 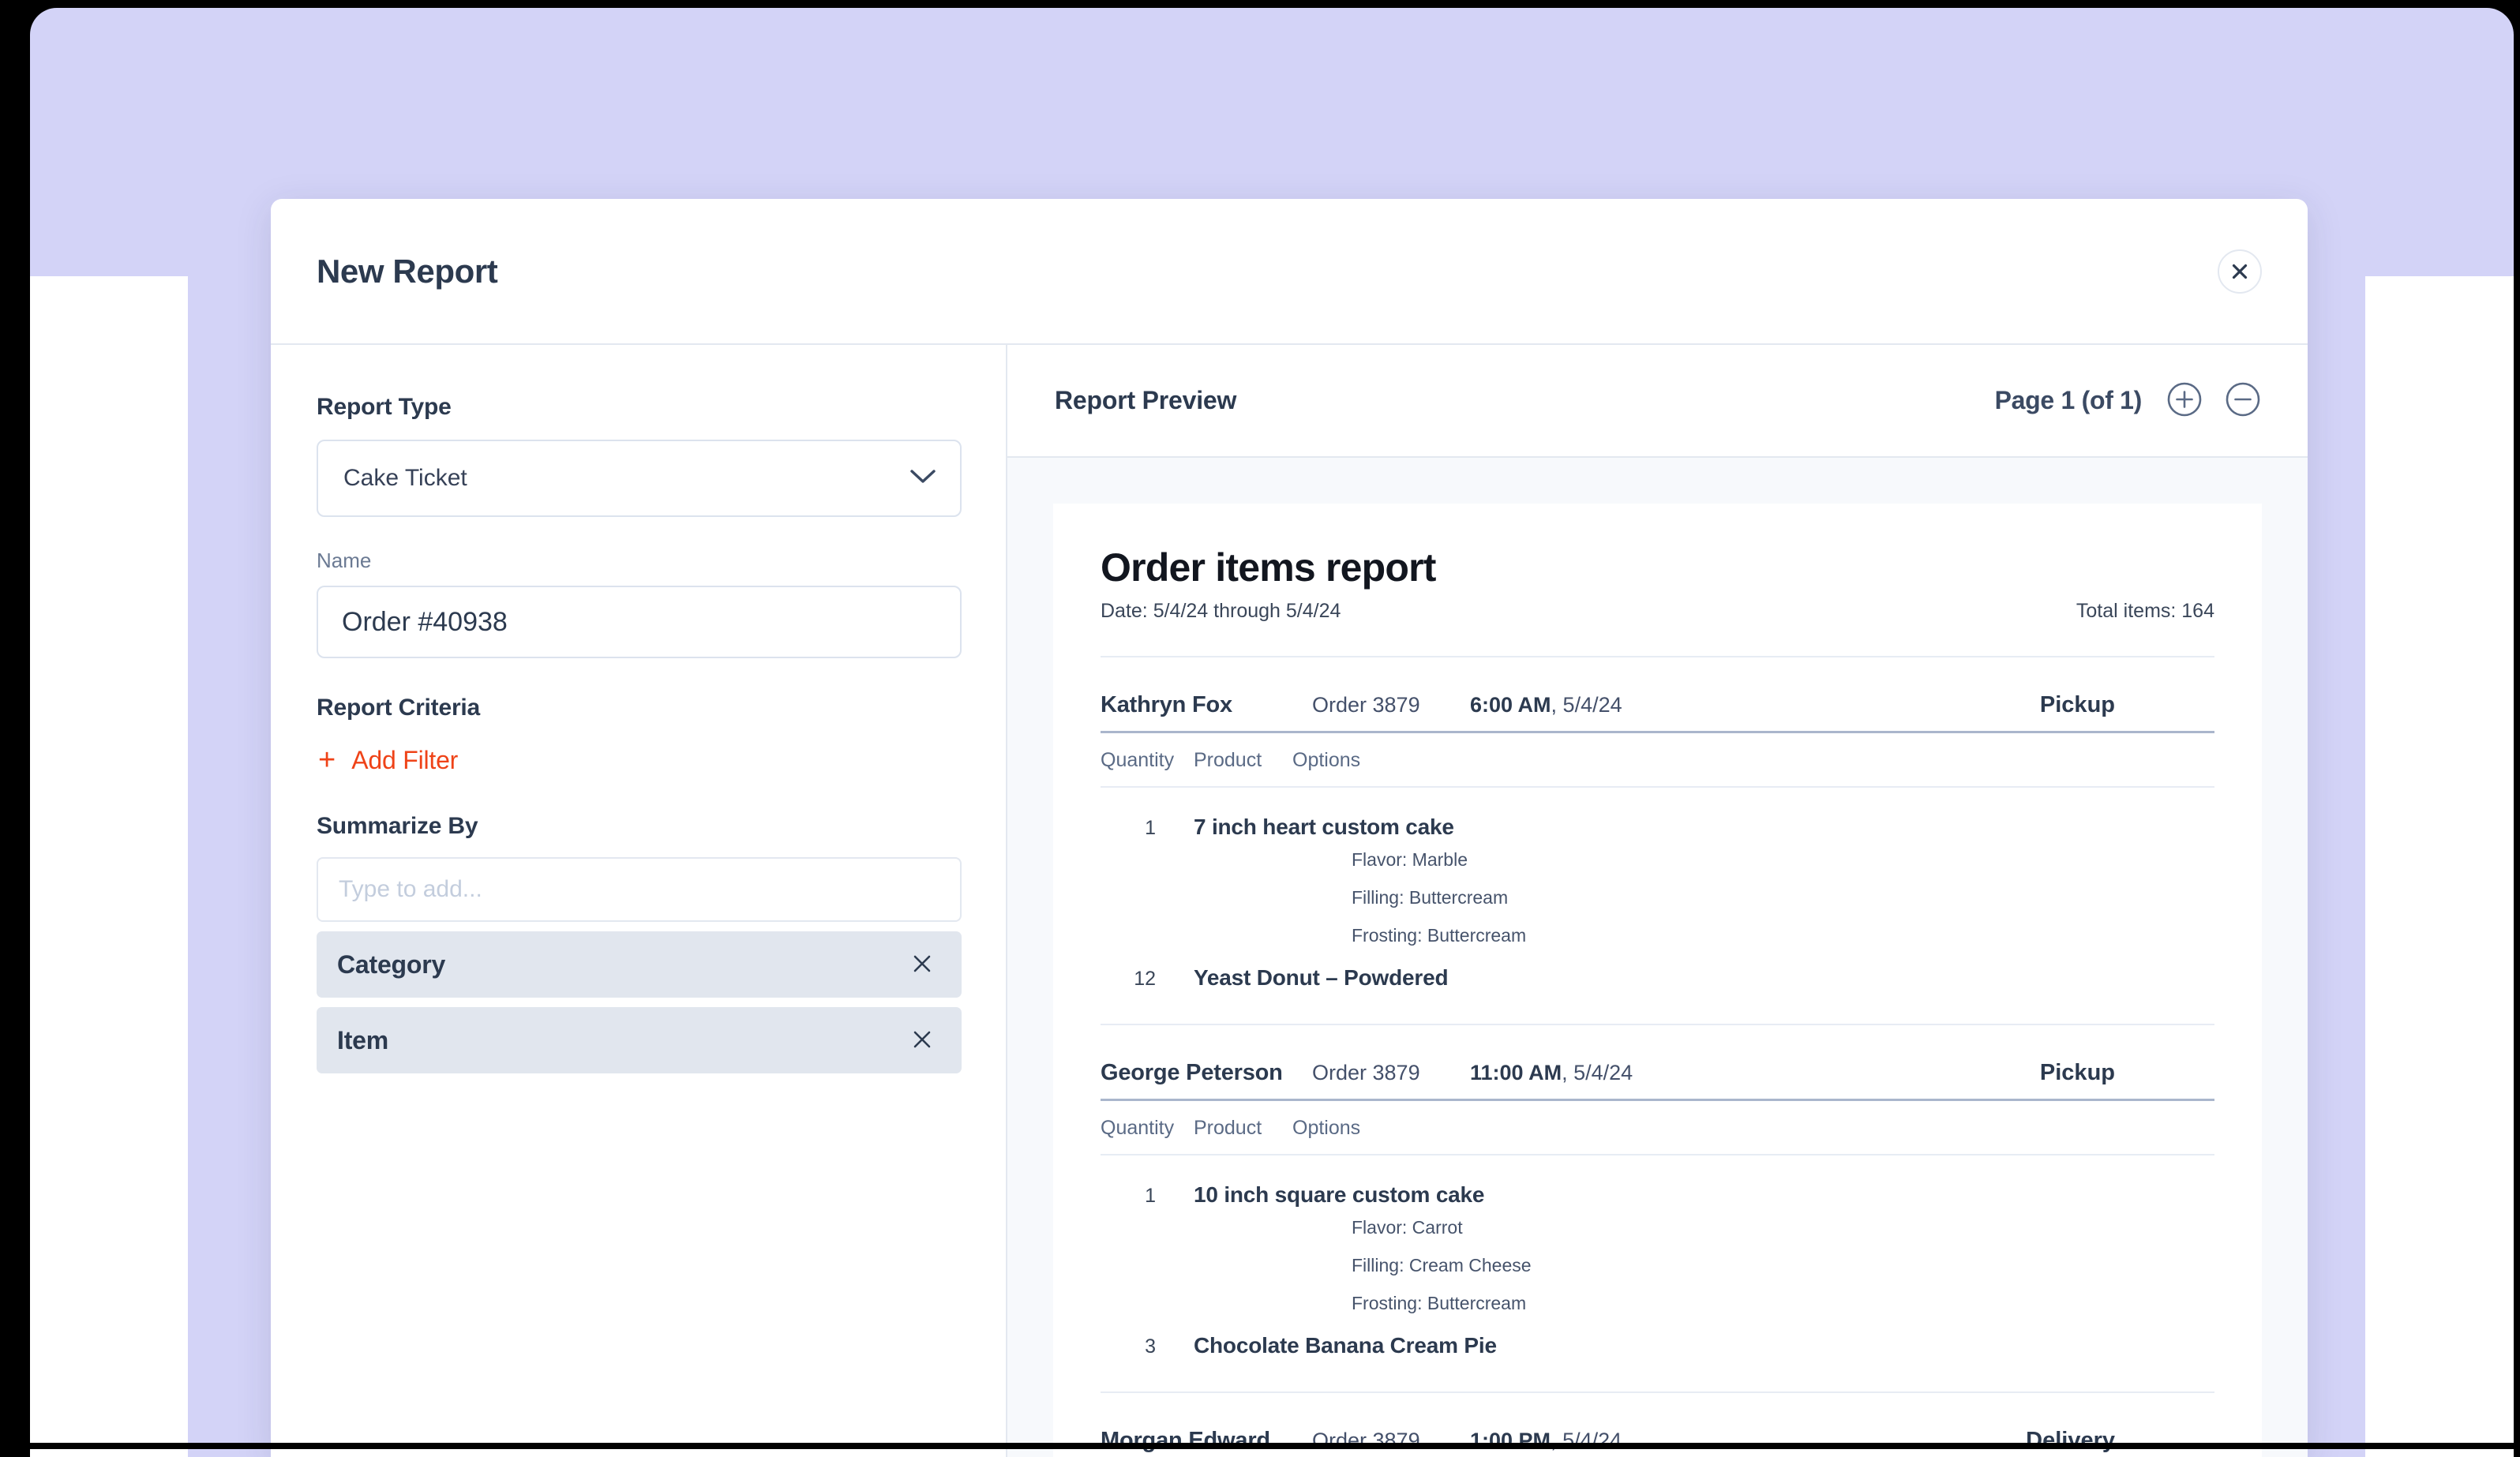 I want to click on summarize-chip-label: Category, so click(x=391, y=964).